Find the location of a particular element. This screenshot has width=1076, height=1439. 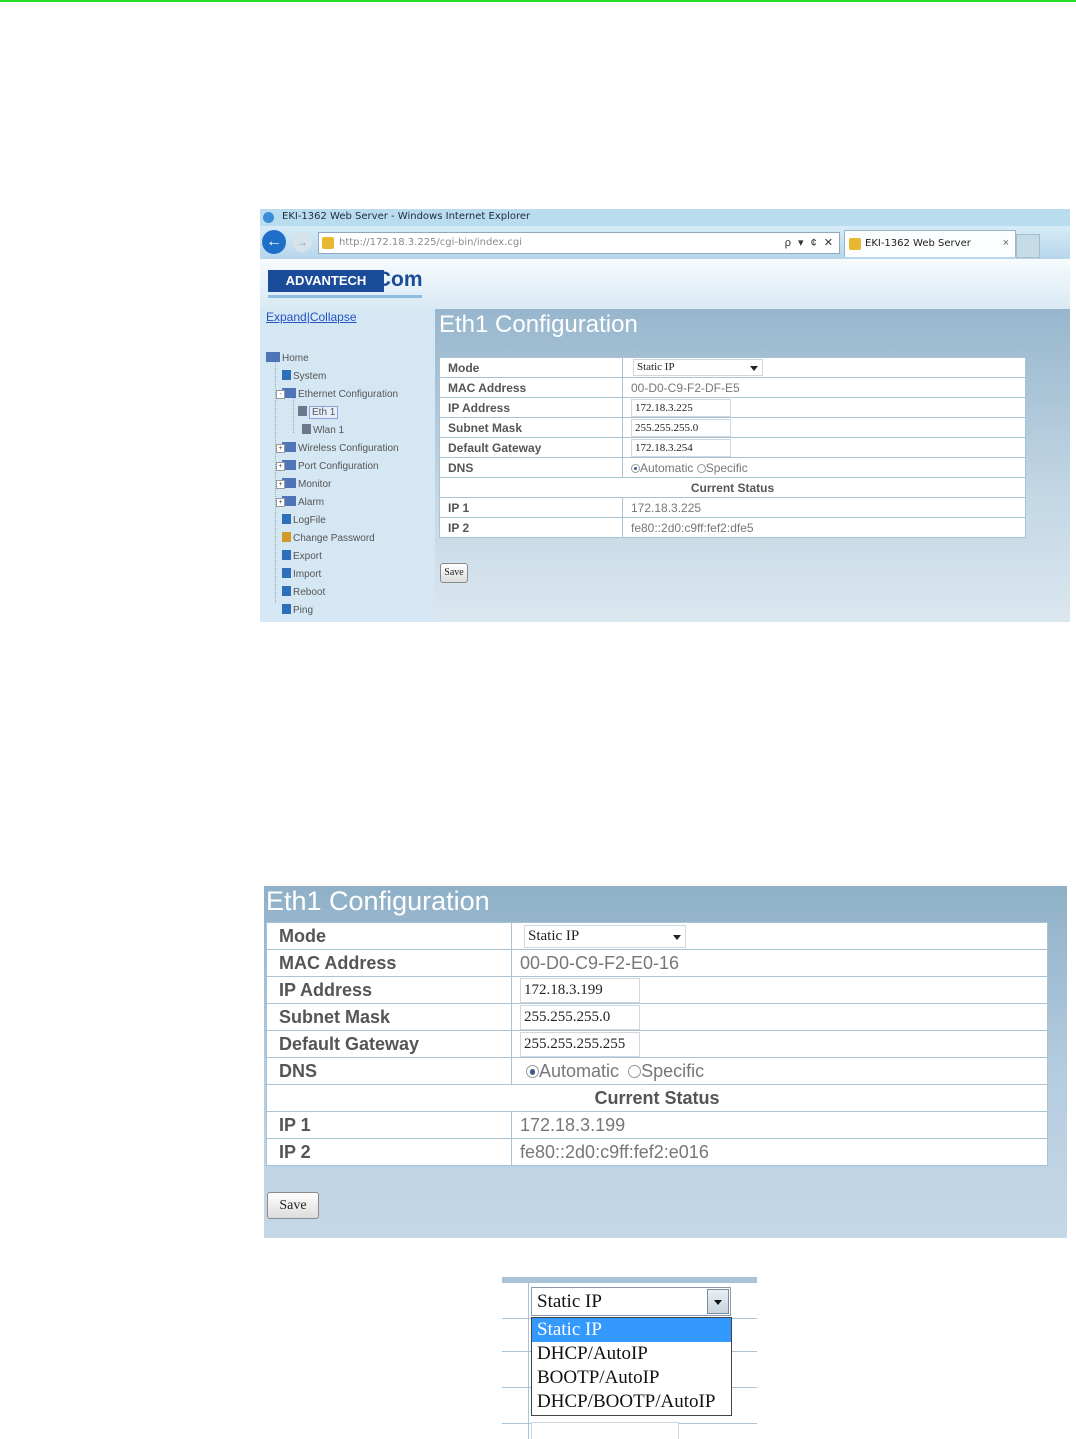

subnet-cell: 255.255.255.0 is located at coordinates (779, 1017).